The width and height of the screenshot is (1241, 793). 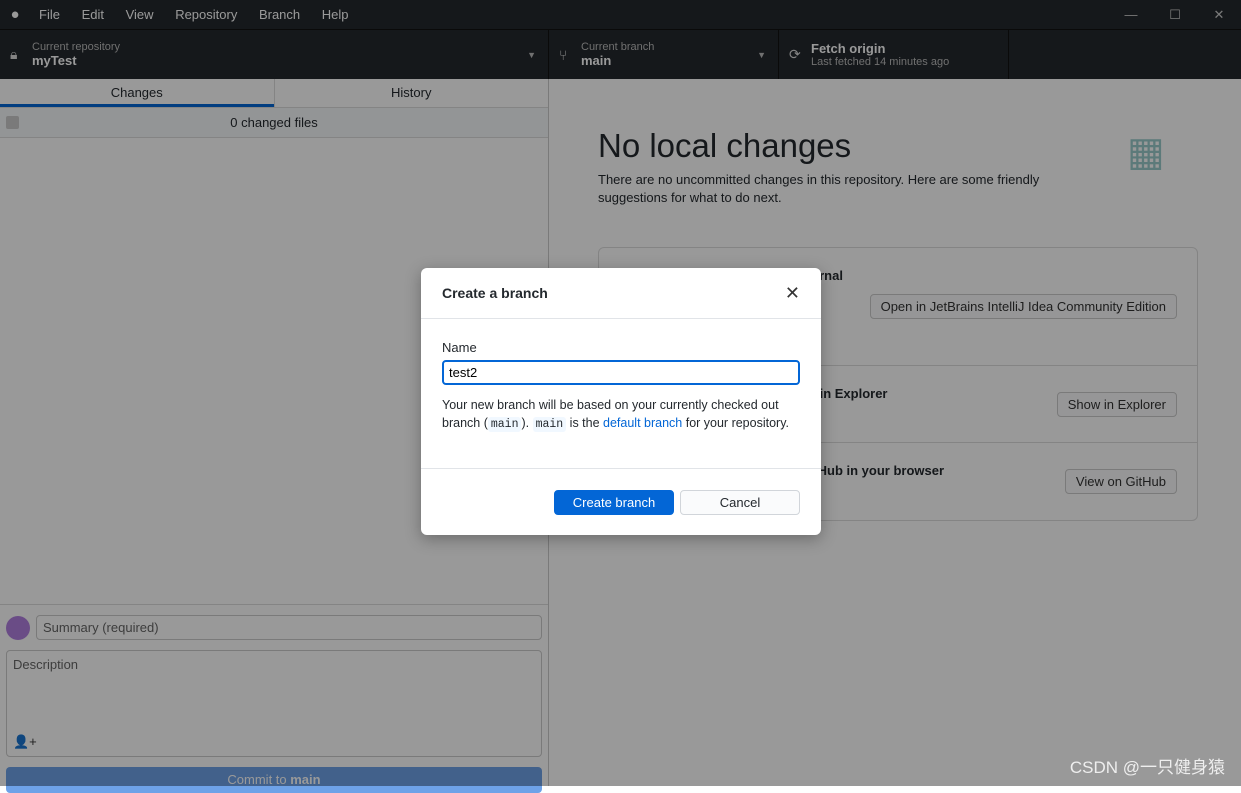 I want to click on cancel-button: Cancel, so click(x=740, y=502).